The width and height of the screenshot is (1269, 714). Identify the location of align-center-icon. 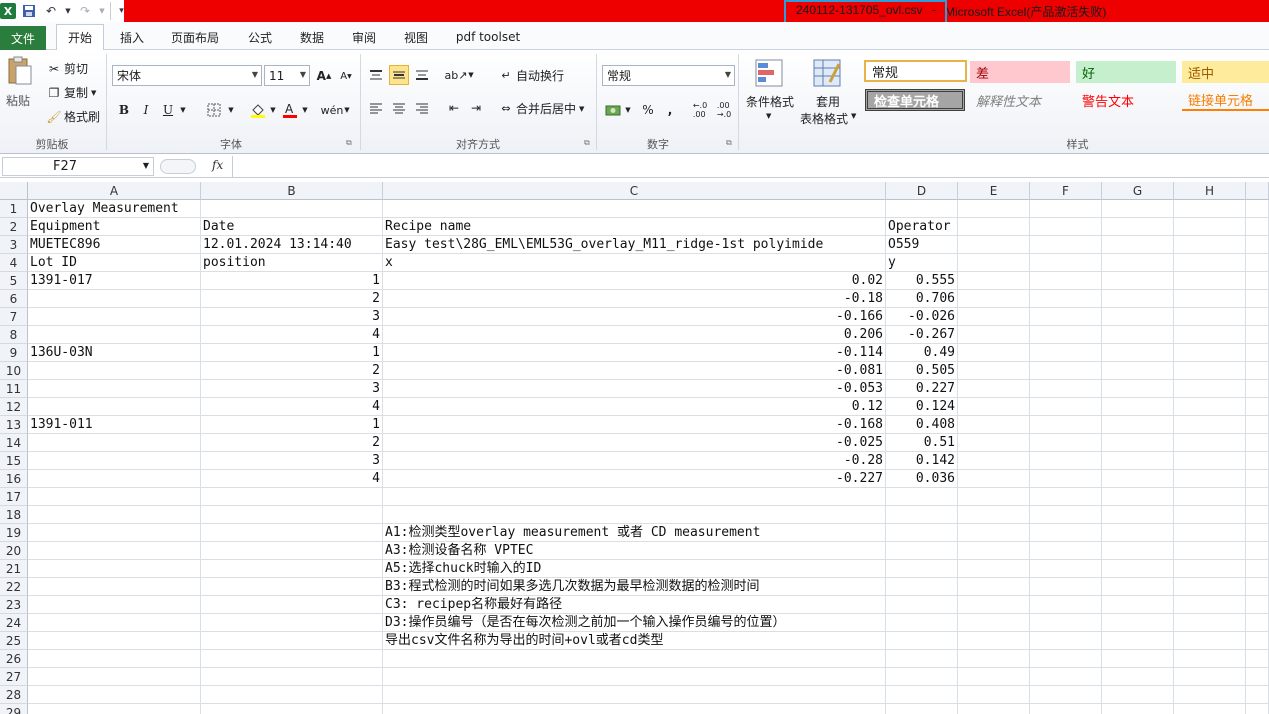
(399, 108).